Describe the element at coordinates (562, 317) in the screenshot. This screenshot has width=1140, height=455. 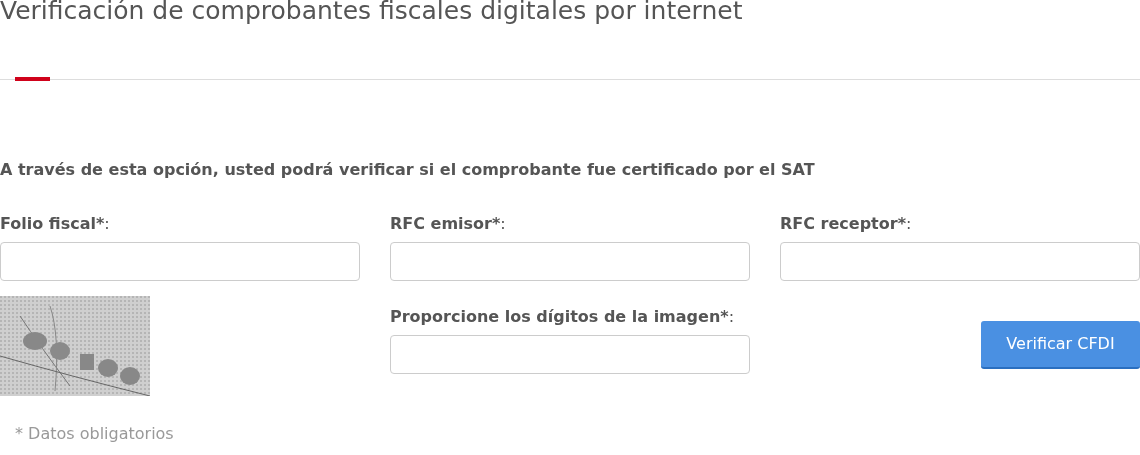
I see `field-label: Proporcione los dígitos de la imagen*:` at that location.